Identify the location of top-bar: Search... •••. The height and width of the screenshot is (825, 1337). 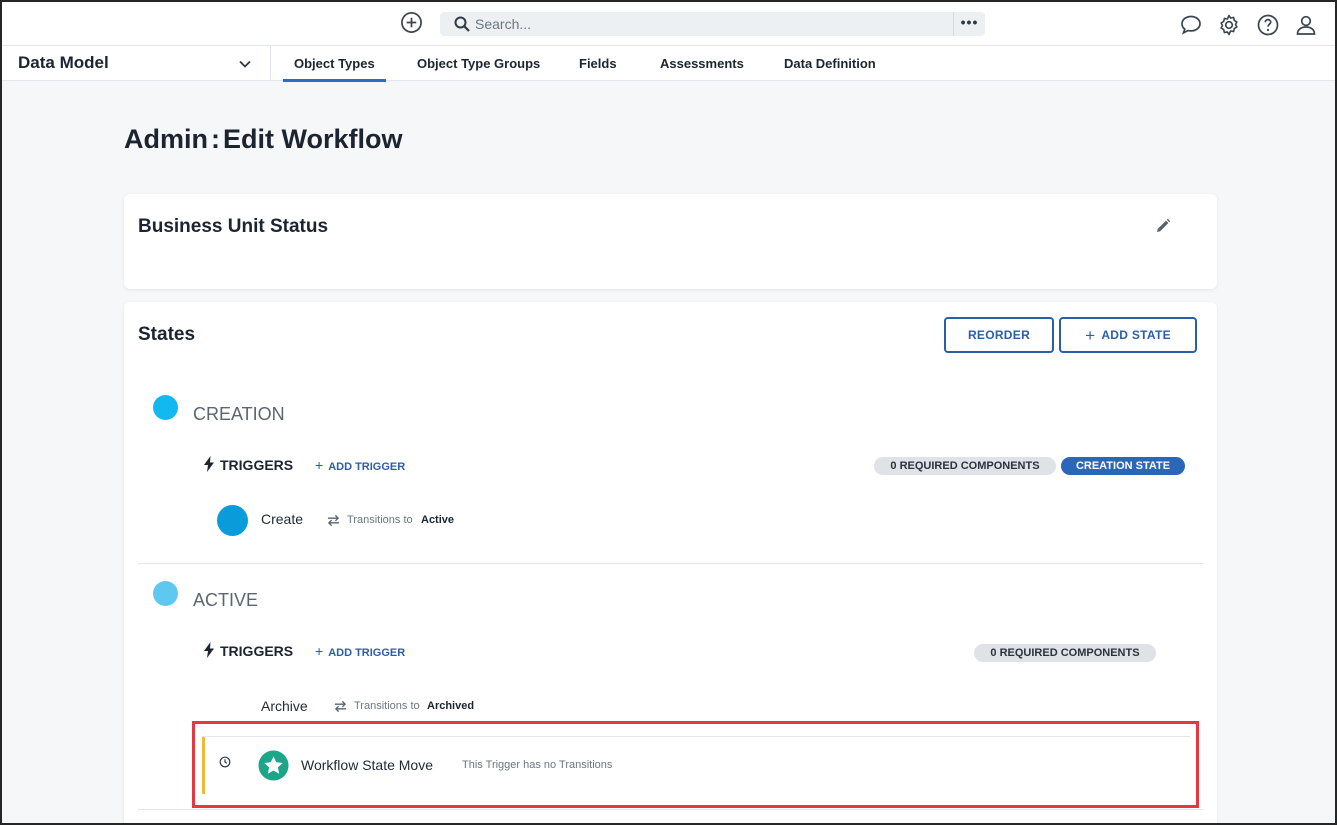
(668, 24).